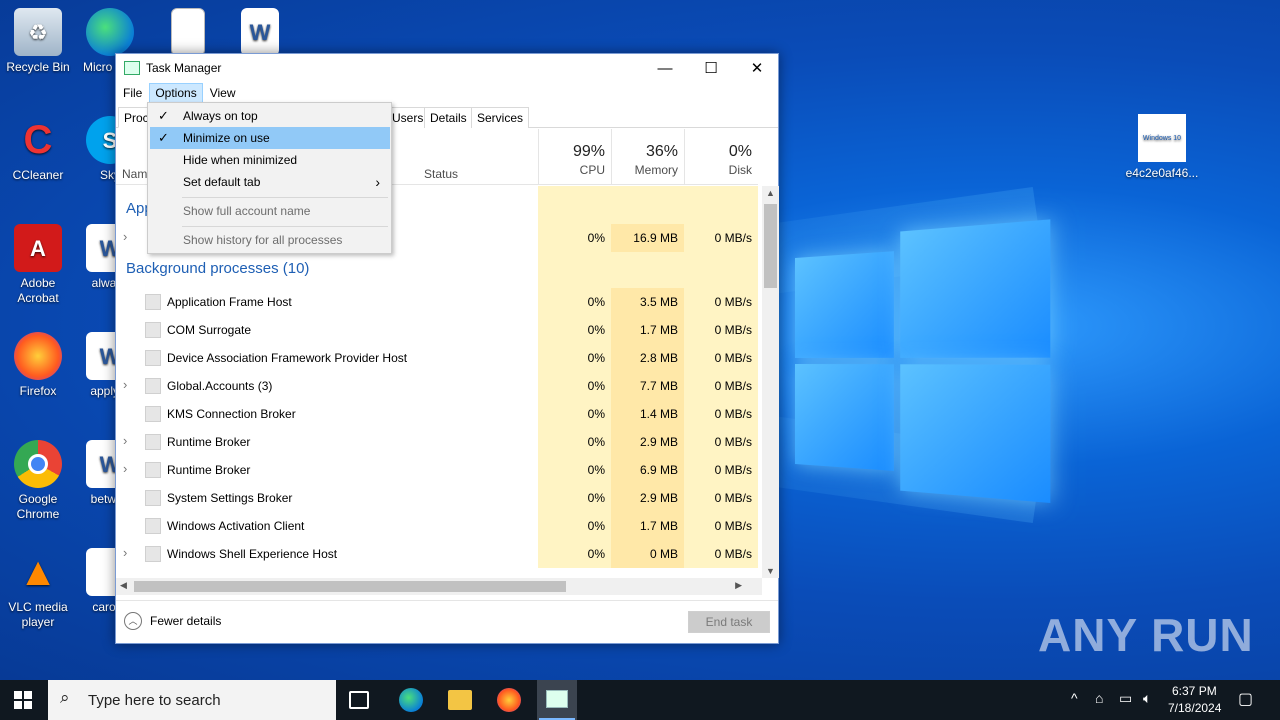 The height and width of the screenshot is (720, 1280). I want to click on windows-logo-wallpaper, so click(923, 361).